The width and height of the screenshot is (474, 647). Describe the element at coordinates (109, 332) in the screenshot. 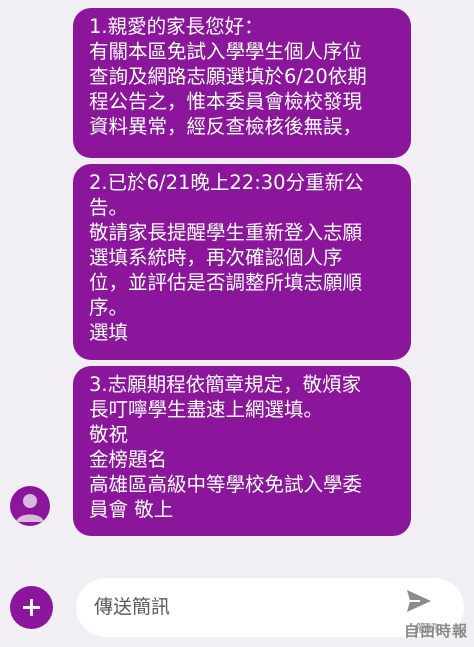

I see `message-line: 選填` at that location.